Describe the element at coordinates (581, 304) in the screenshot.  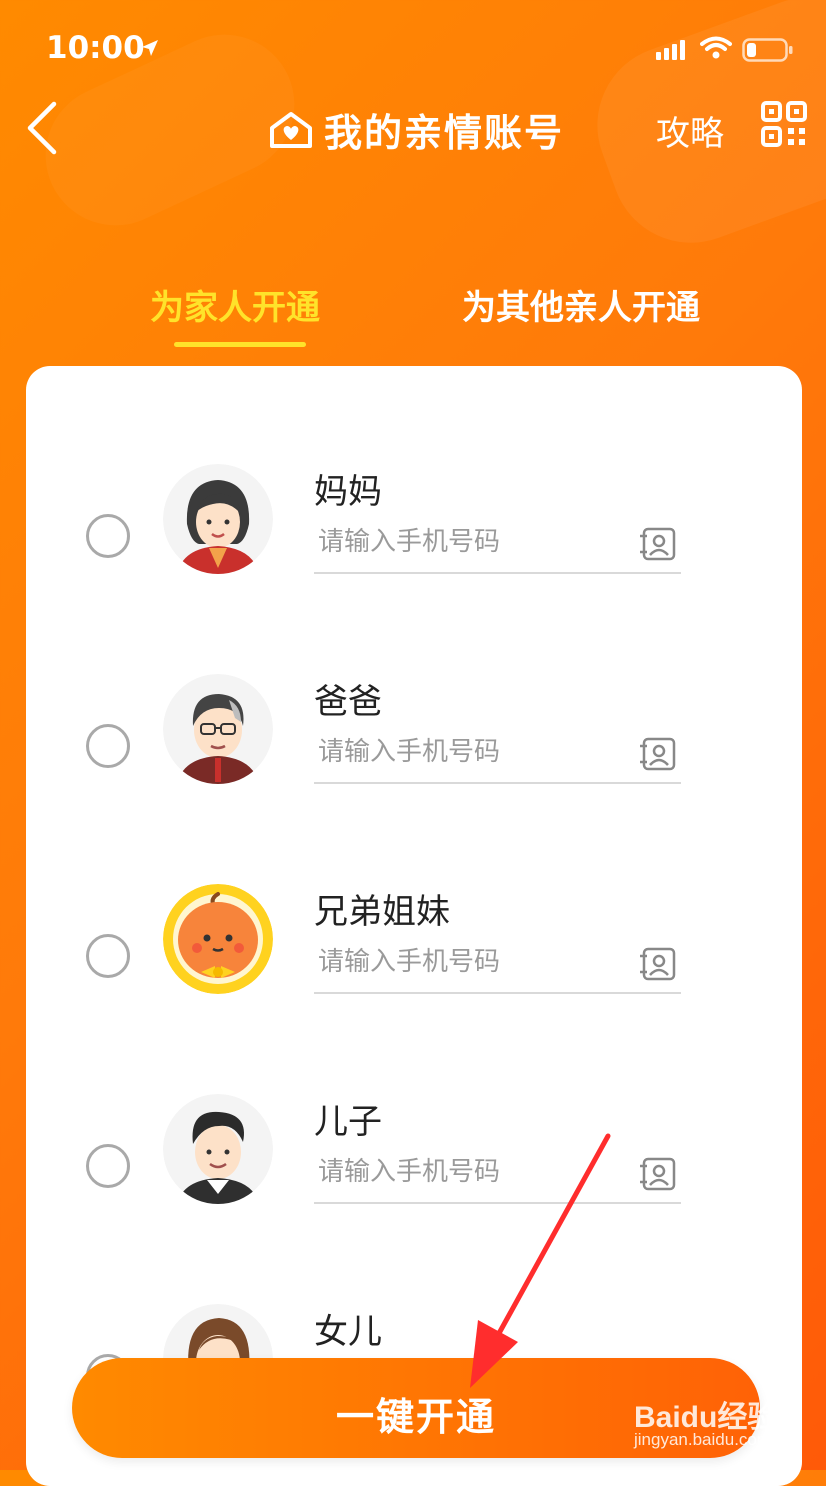
I see `tab-for-other-relatives: 为其他亲人开通` at that location.